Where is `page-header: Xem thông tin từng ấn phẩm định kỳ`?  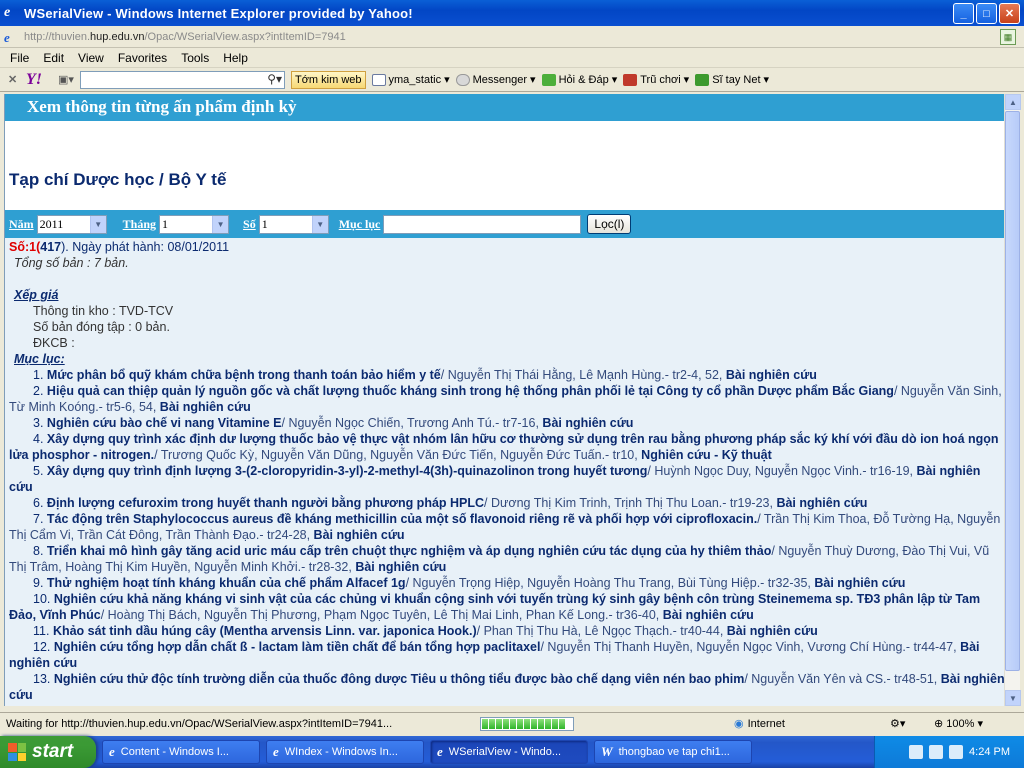 page-header: Xem thông tin từng ấn phẩm định kỳ is located at coordinates (504, 107).